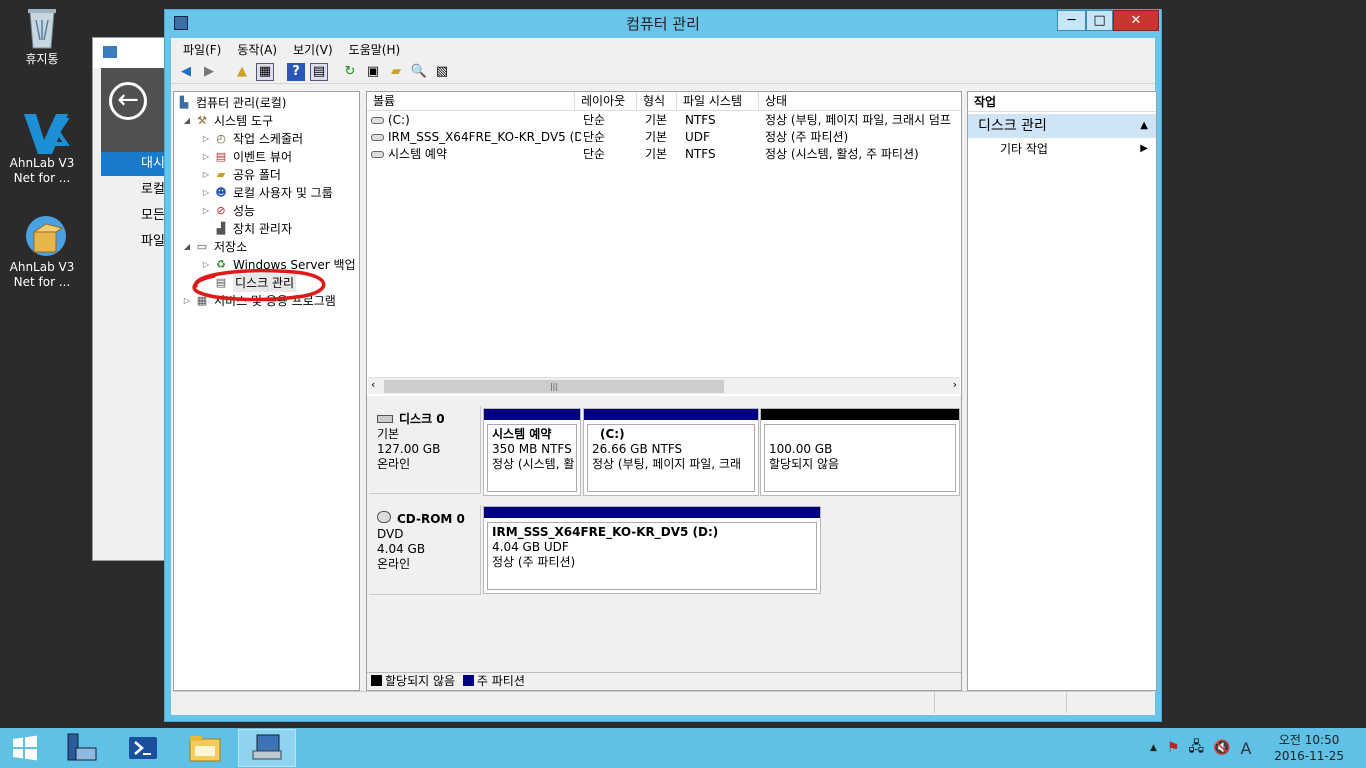  I want to click on column-header-type: 형식, so click(657, 101).